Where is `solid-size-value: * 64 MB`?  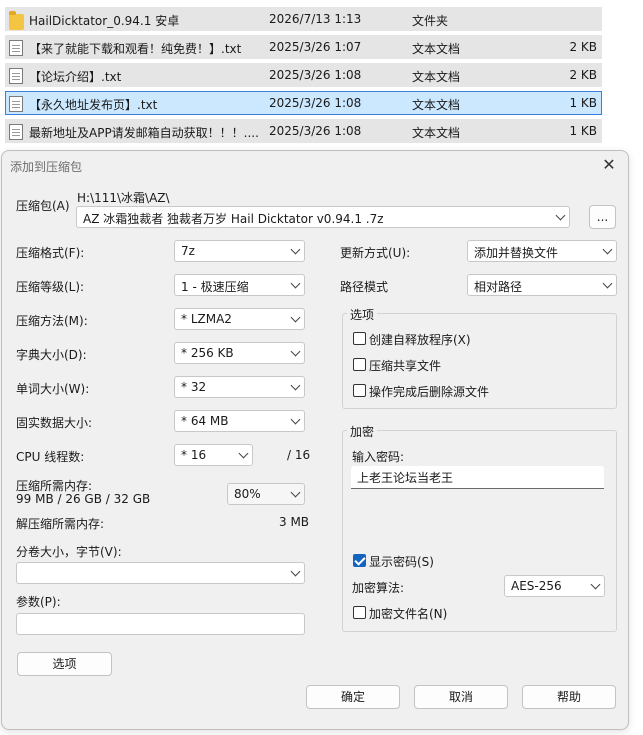 solid-size-value: * 64 MB is located at coordinates (205, 421).